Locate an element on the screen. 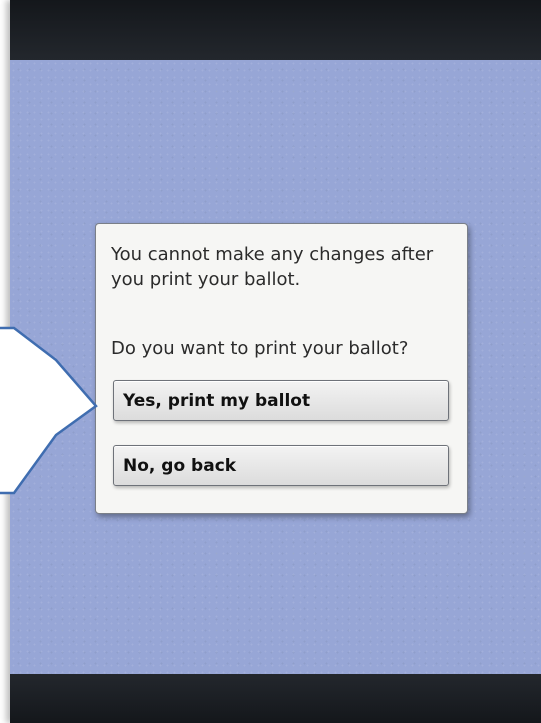 This screenshot has width=541, height=723. go-back-button: No, go back is located at coordinates (281, 465).